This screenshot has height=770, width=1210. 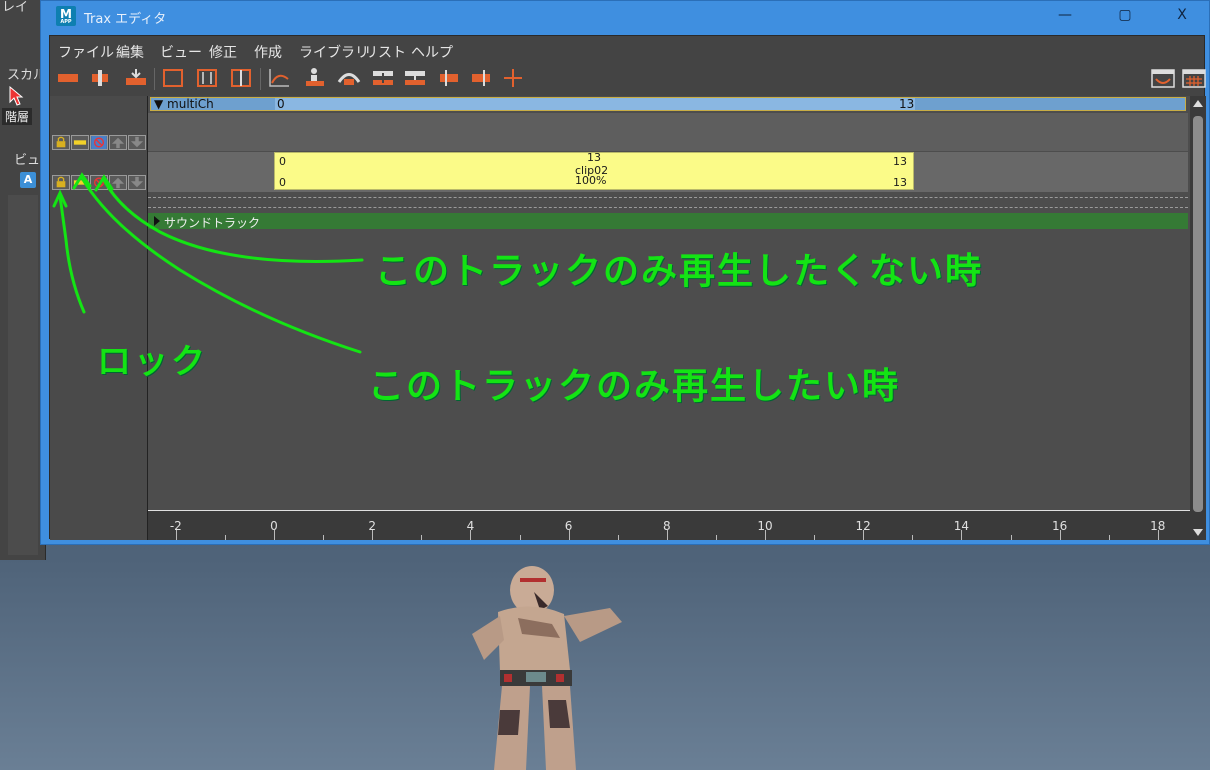 I want to click on annotation-lock: ロック, so click(x=152, y=362).